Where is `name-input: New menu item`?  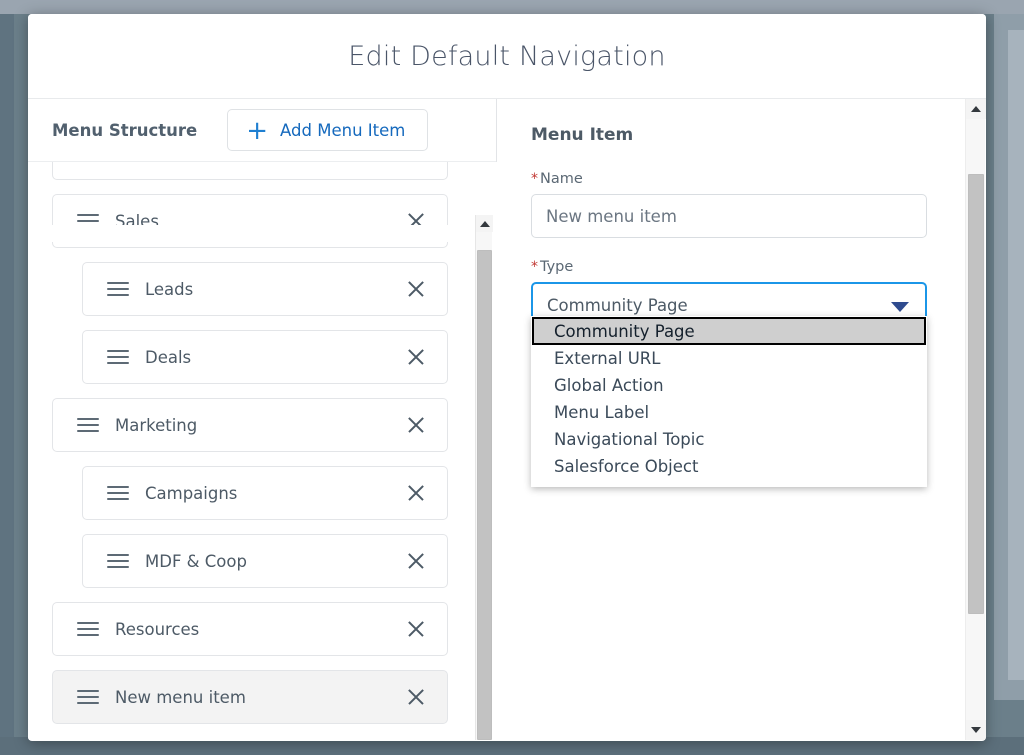 name-input: New menu item is located at coordinates (729, 216).